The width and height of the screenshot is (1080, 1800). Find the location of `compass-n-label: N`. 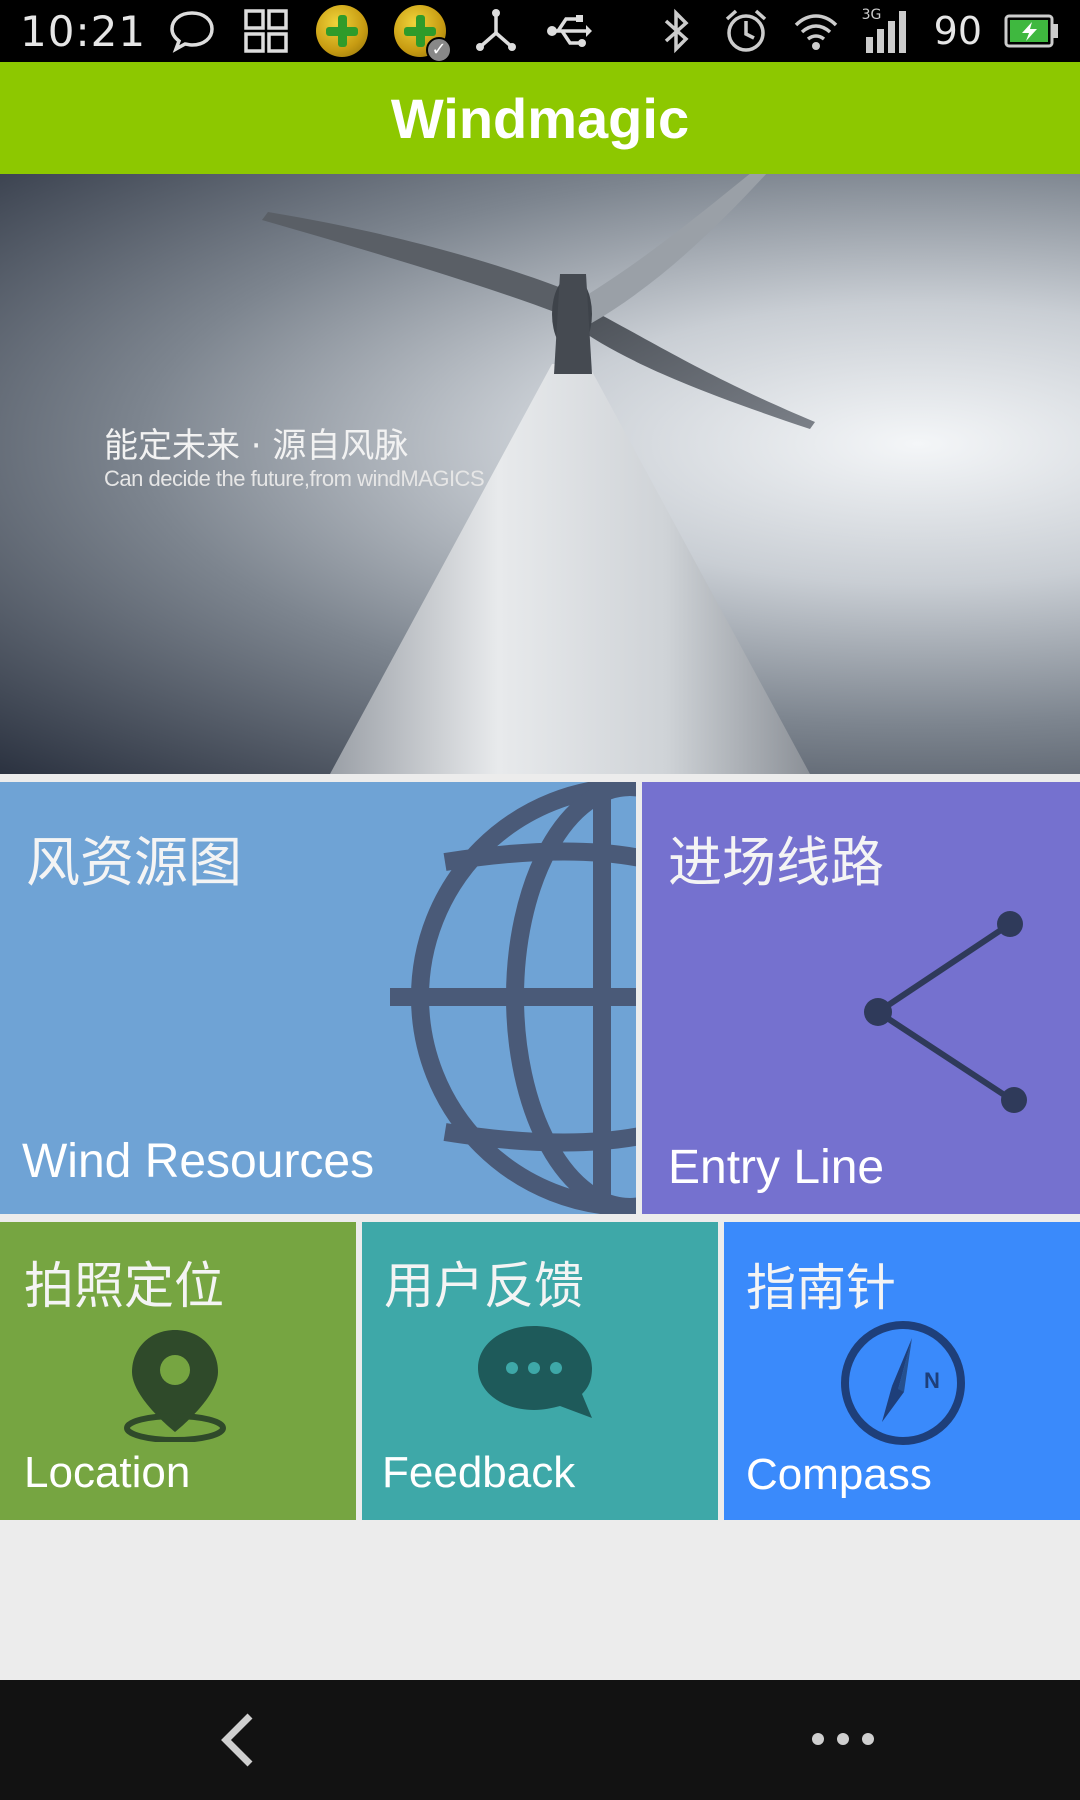

compass-n-label: N is located at coordinates (932, 1380).